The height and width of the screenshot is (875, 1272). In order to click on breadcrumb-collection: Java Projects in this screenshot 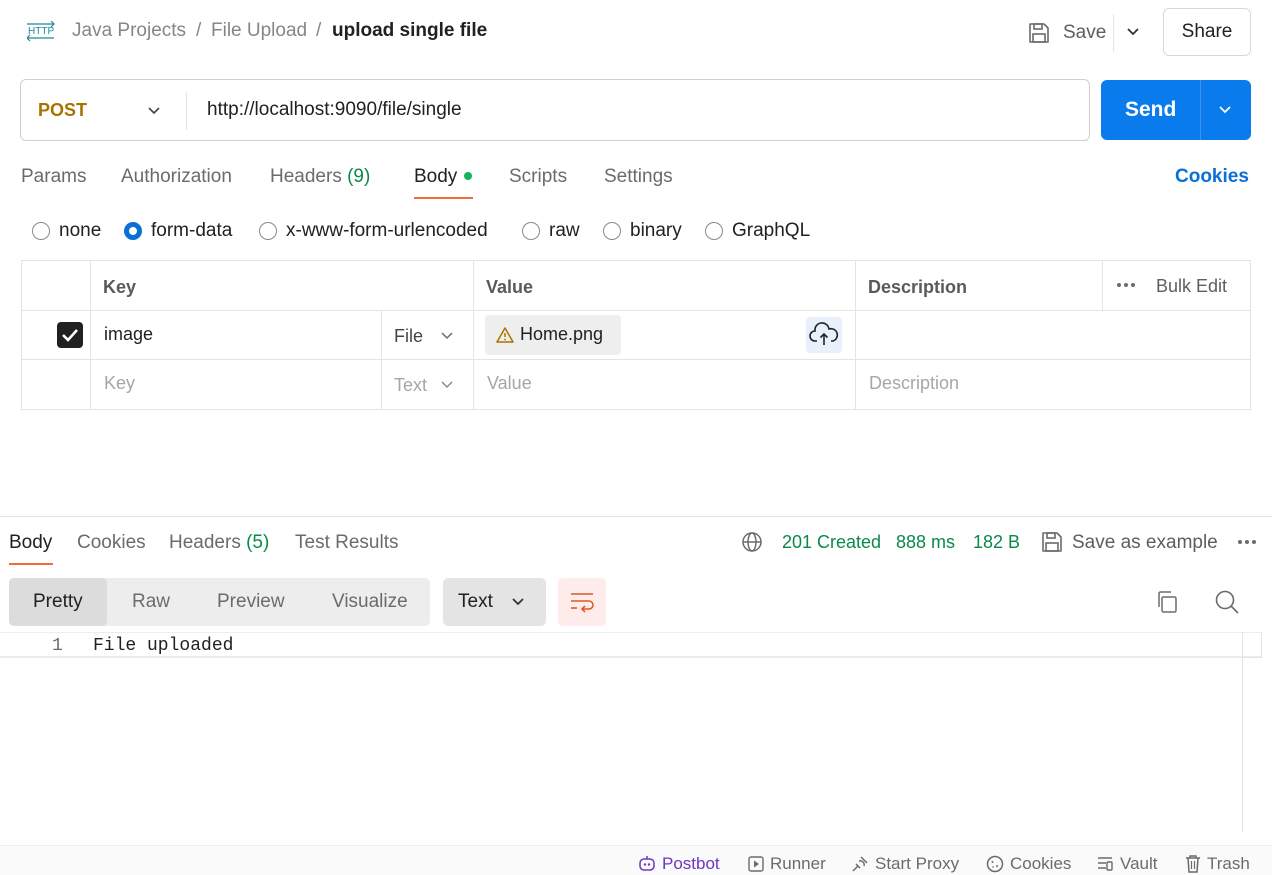, I will do `click(129, 31)`.